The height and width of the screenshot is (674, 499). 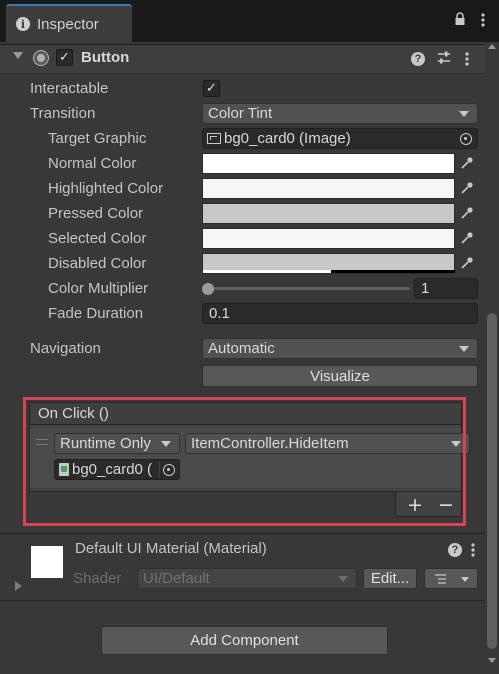 What do you see at coordinates (18, 55) in the screenshot?
I see `foldout-expanded-icon` at bounding box center [18, 55].